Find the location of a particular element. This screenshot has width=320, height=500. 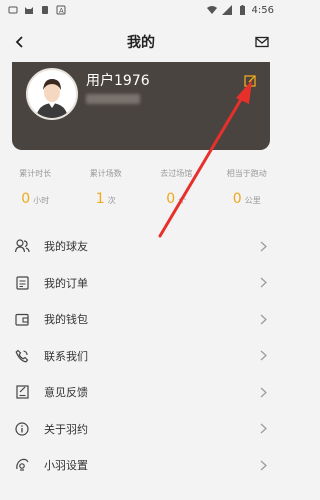

app-a-icon: A is located at coordinates (61, 10).